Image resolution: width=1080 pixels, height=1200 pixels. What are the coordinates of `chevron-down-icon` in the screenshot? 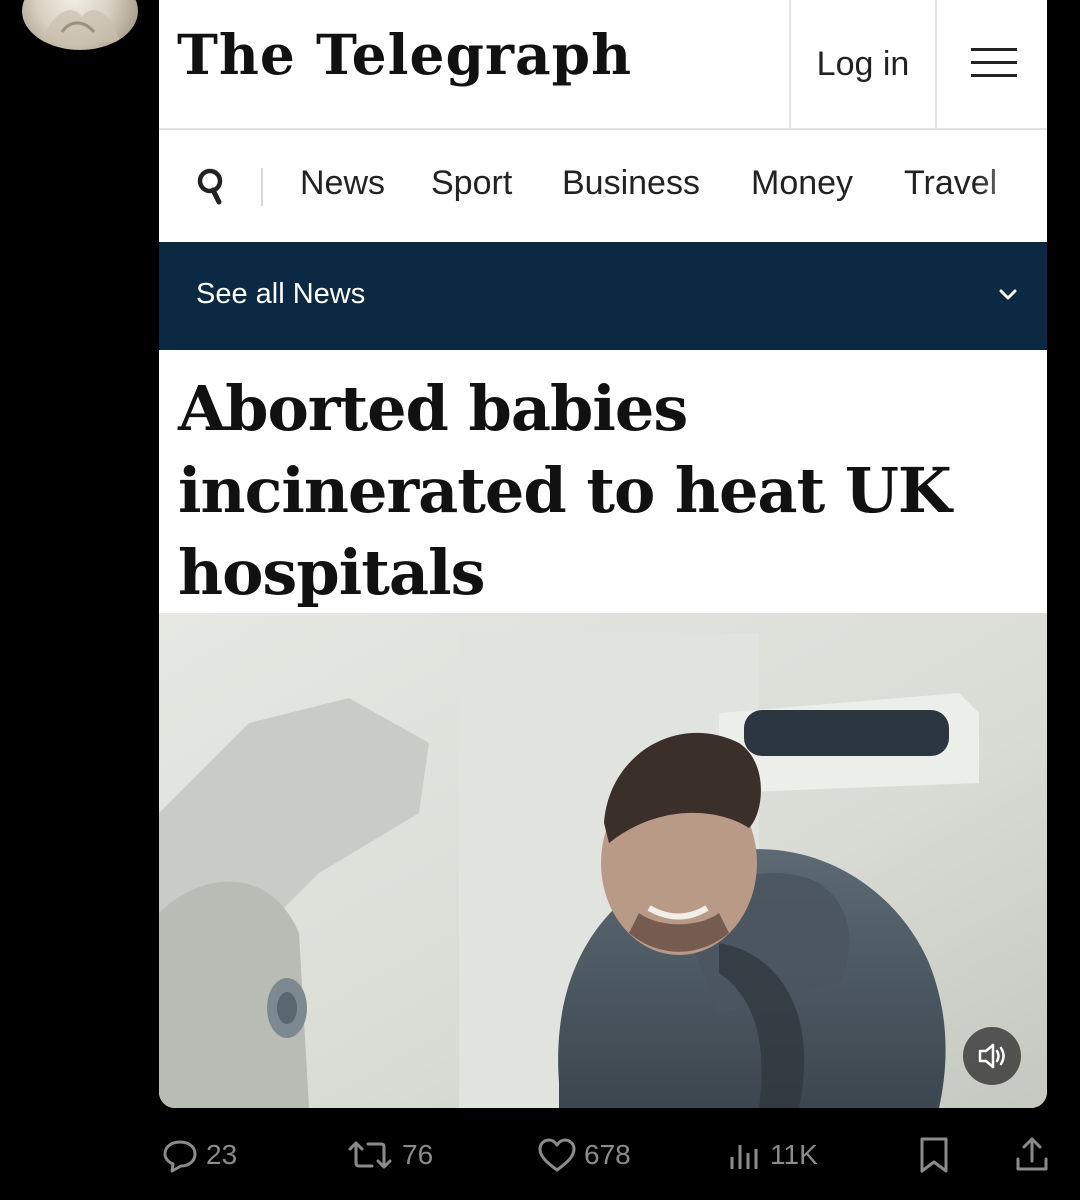 It's located at (1008, 295).